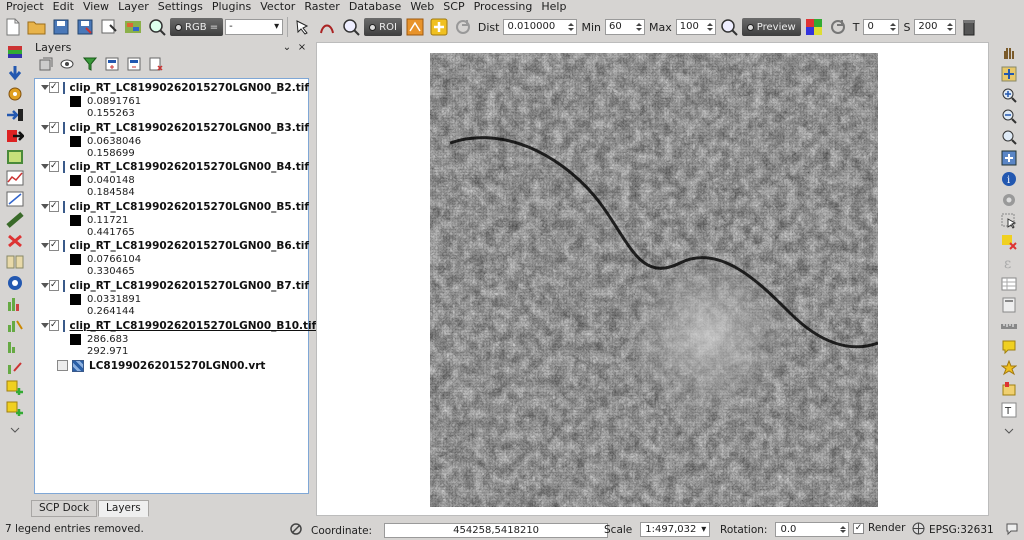  I want to click on layer-row-b5: ✓ clip_RT_LC81990262015270LGN00_B5.tif, so click(172, 206).